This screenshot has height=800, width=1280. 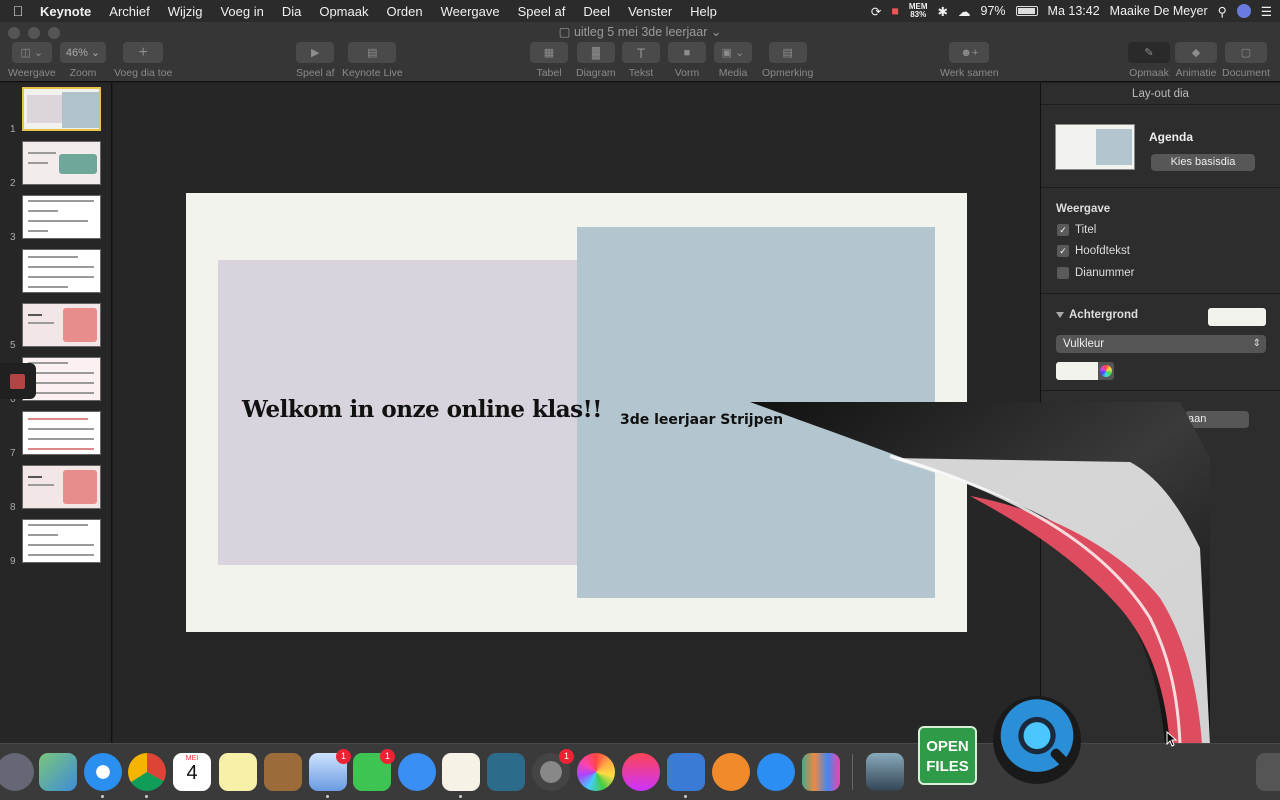 I want to click on color-wheel-button, so click(x=1106, y=371).